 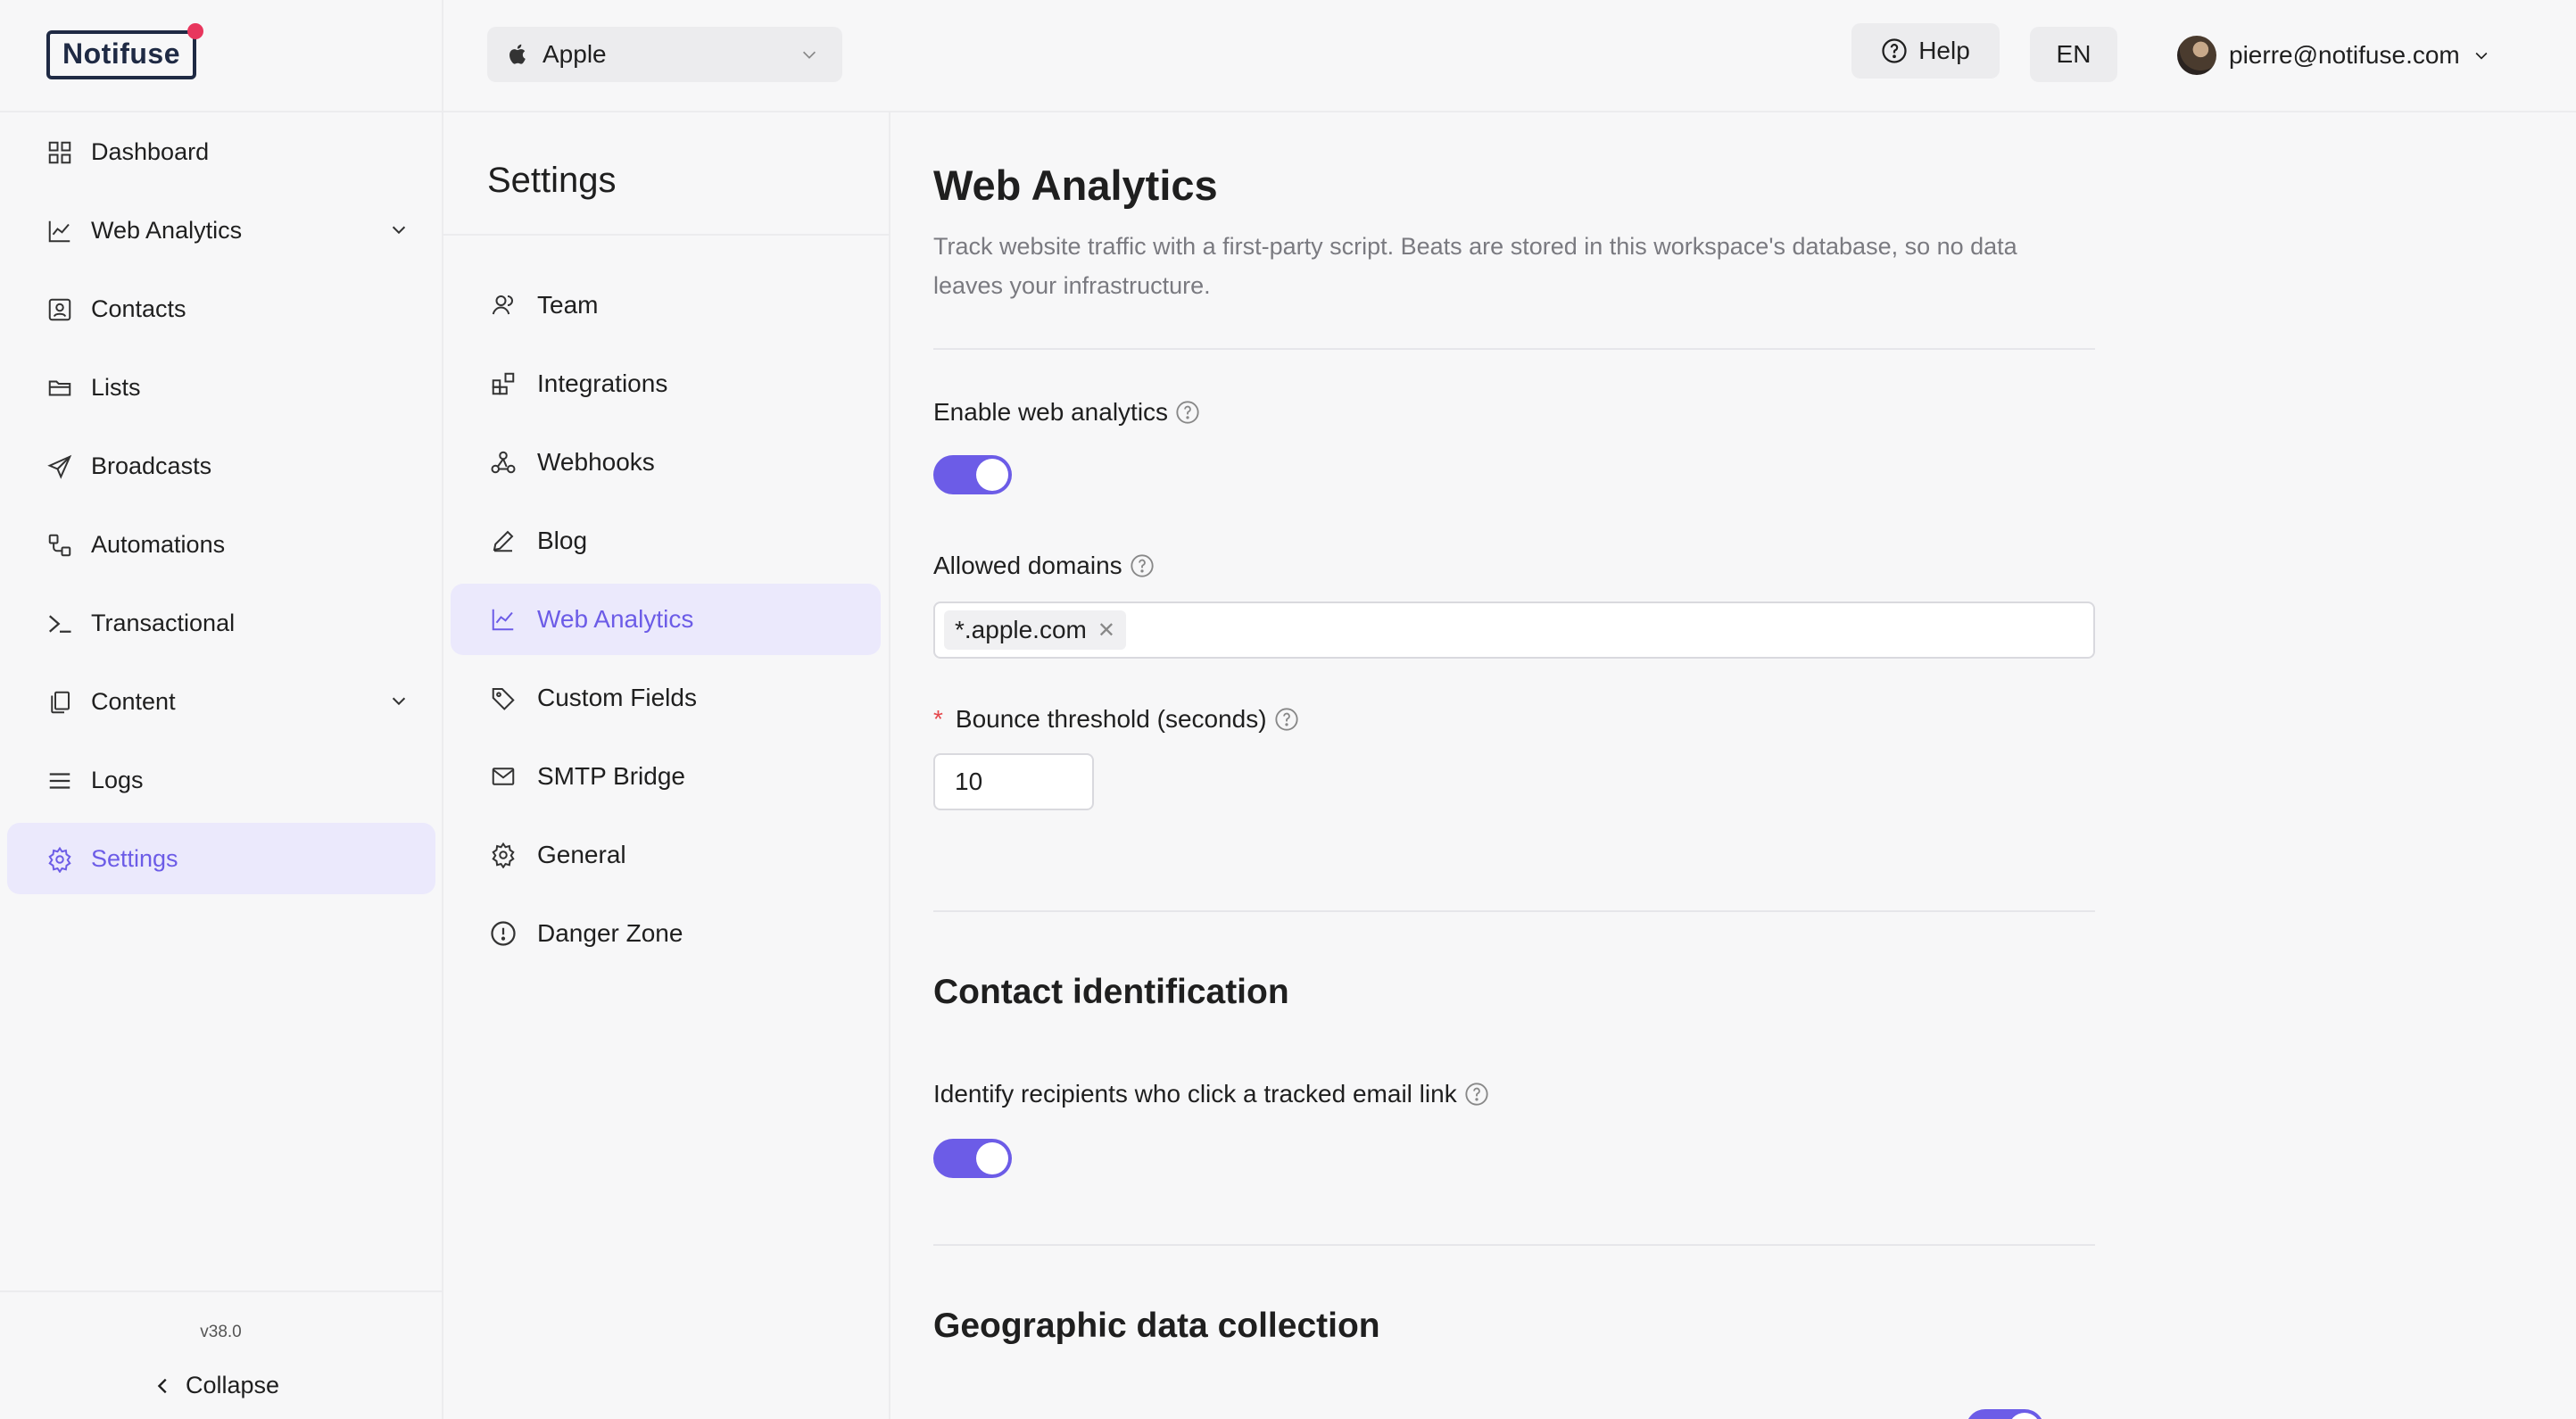 What do you see at coordinates (1075, 186) in the screenshot?
I see `page-title: Web Analytics` at bounding box center [1075, 186].